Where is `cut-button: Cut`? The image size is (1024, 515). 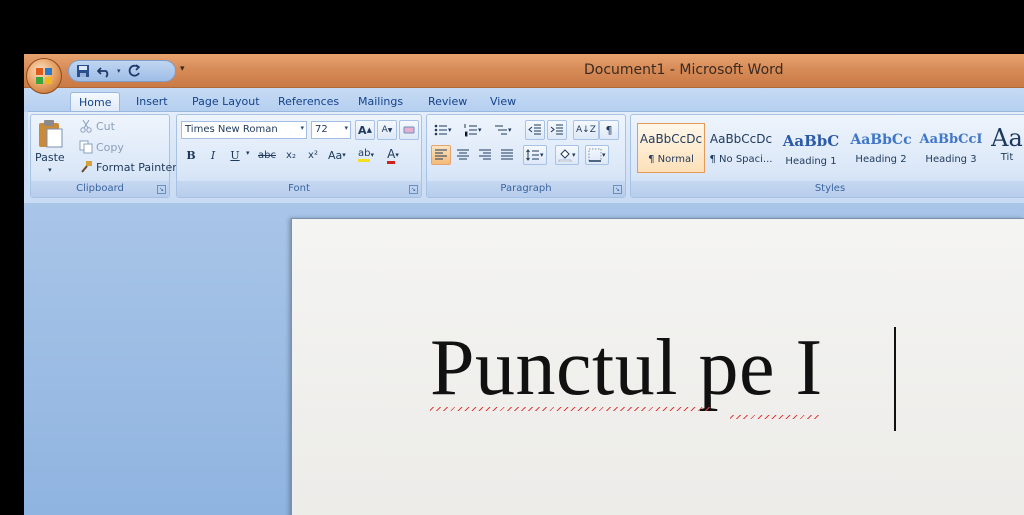 cut-button: Cut is located at coordinates (97, 126).